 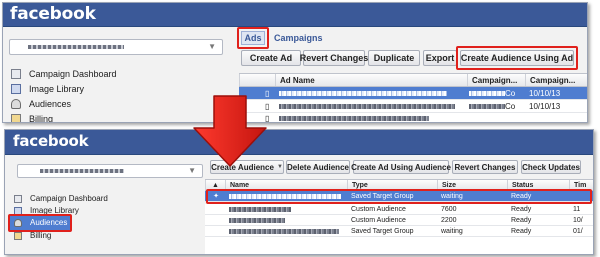 What do you see at coordinates (517, 58) in the screenshot?
I see `create-audience-using-ad-highlight-box` at bounding box center [517, 58].